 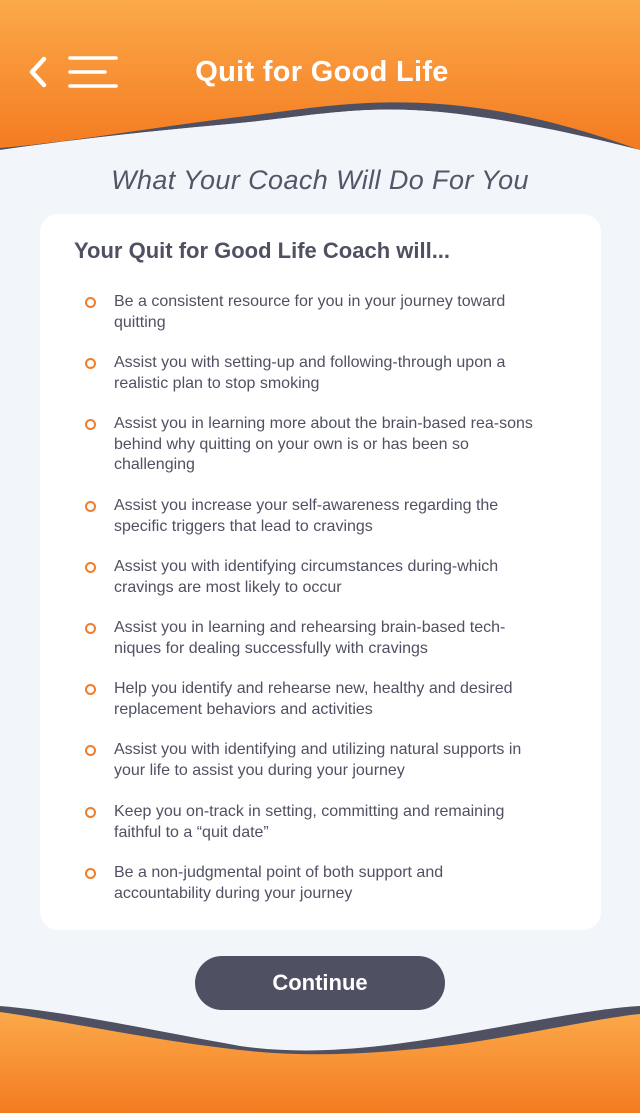 What do you see at coordinates (322, 72) in the screenshot?
I see `app-title: Quit for Good Life` at bounding box center [322, 72].